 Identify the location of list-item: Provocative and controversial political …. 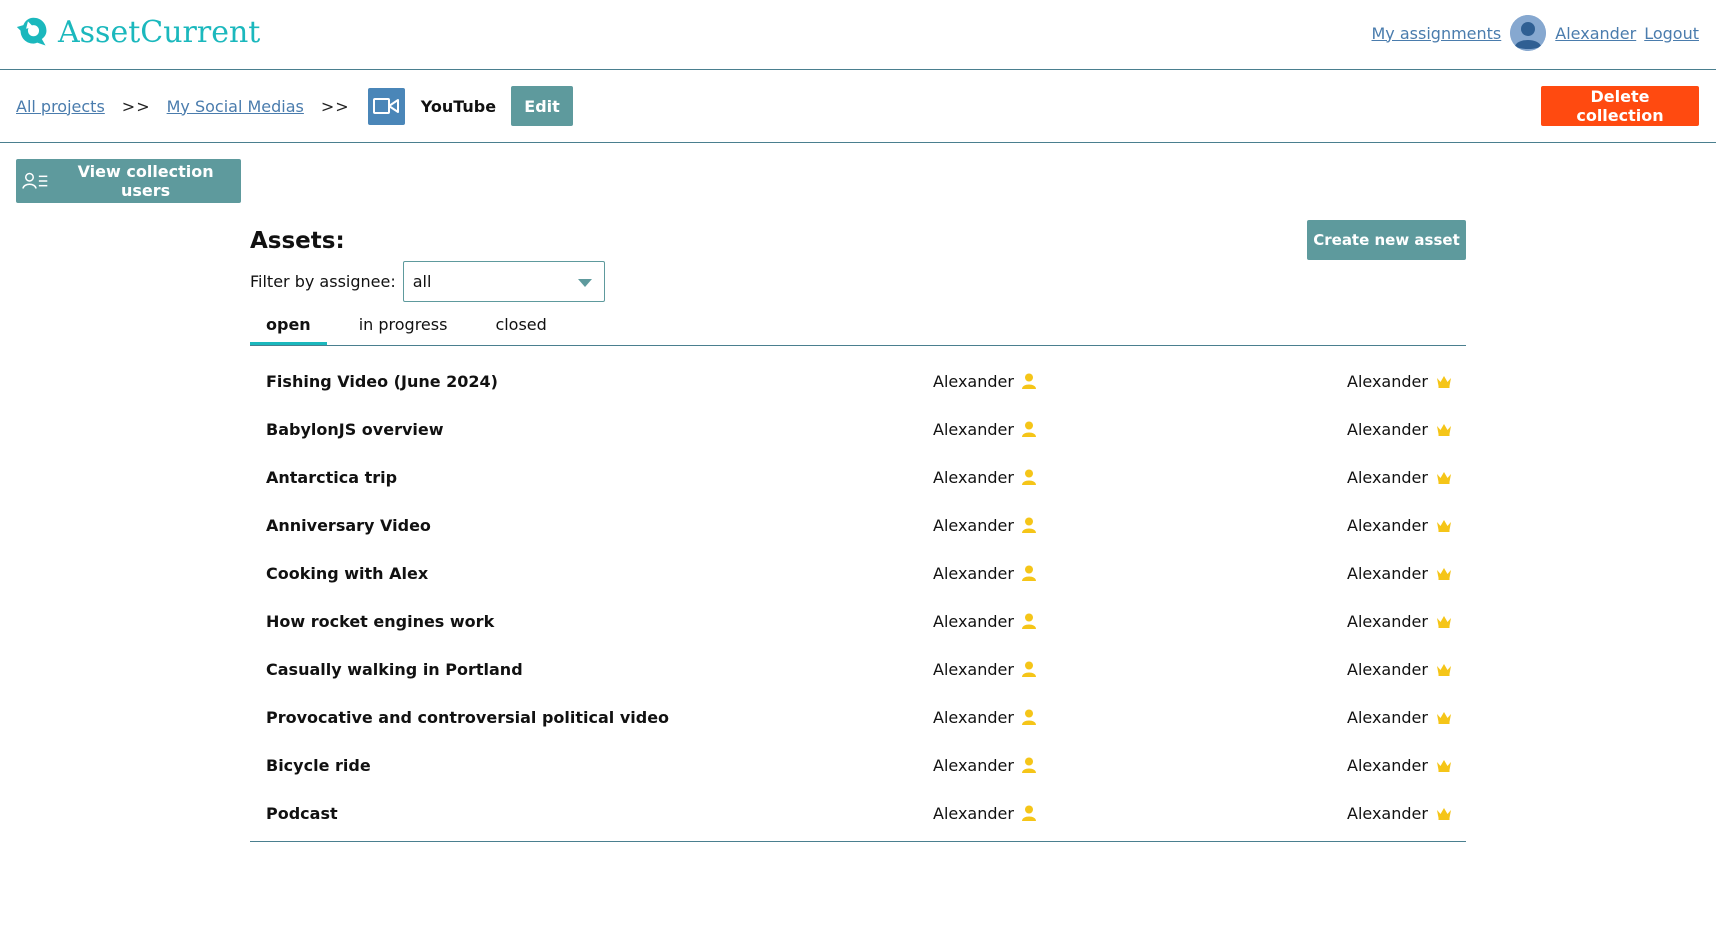
(858, 717).